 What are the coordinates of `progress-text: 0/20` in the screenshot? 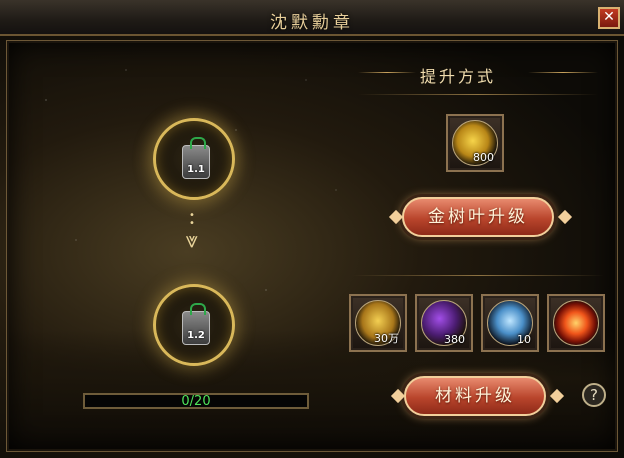 It's located at (196, 401).